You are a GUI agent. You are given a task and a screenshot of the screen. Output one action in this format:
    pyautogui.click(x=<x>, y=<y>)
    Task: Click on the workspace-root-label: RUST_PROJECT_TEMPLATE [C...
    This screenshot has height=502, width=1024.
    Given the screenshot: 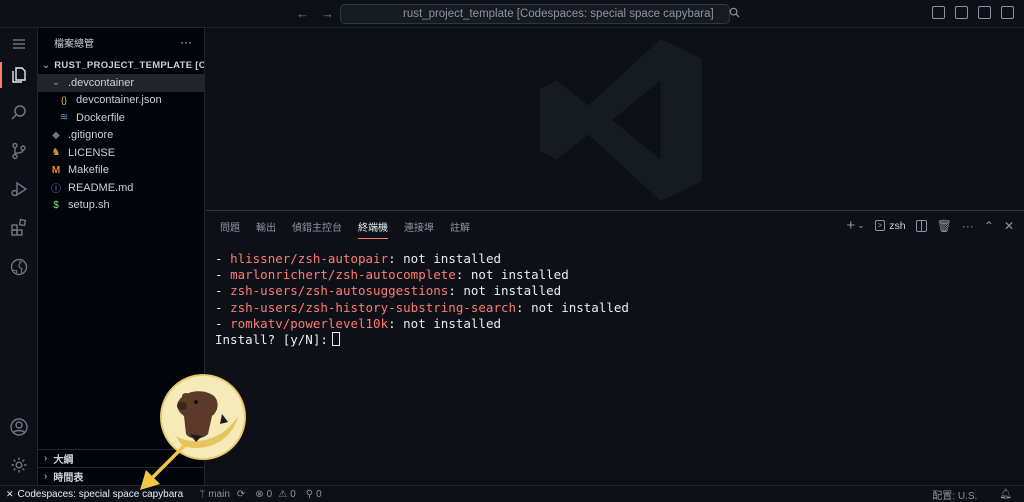 What is the action you would take?
    pyautogui.click(x=129, y=65)
    